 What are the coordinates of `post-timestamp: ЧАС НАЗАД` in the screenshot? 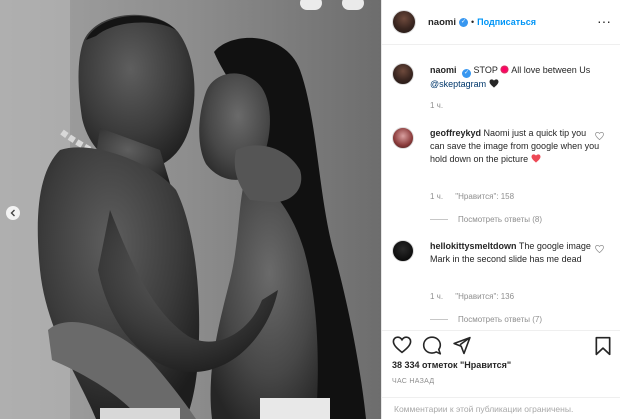 It's located at (413, 381).